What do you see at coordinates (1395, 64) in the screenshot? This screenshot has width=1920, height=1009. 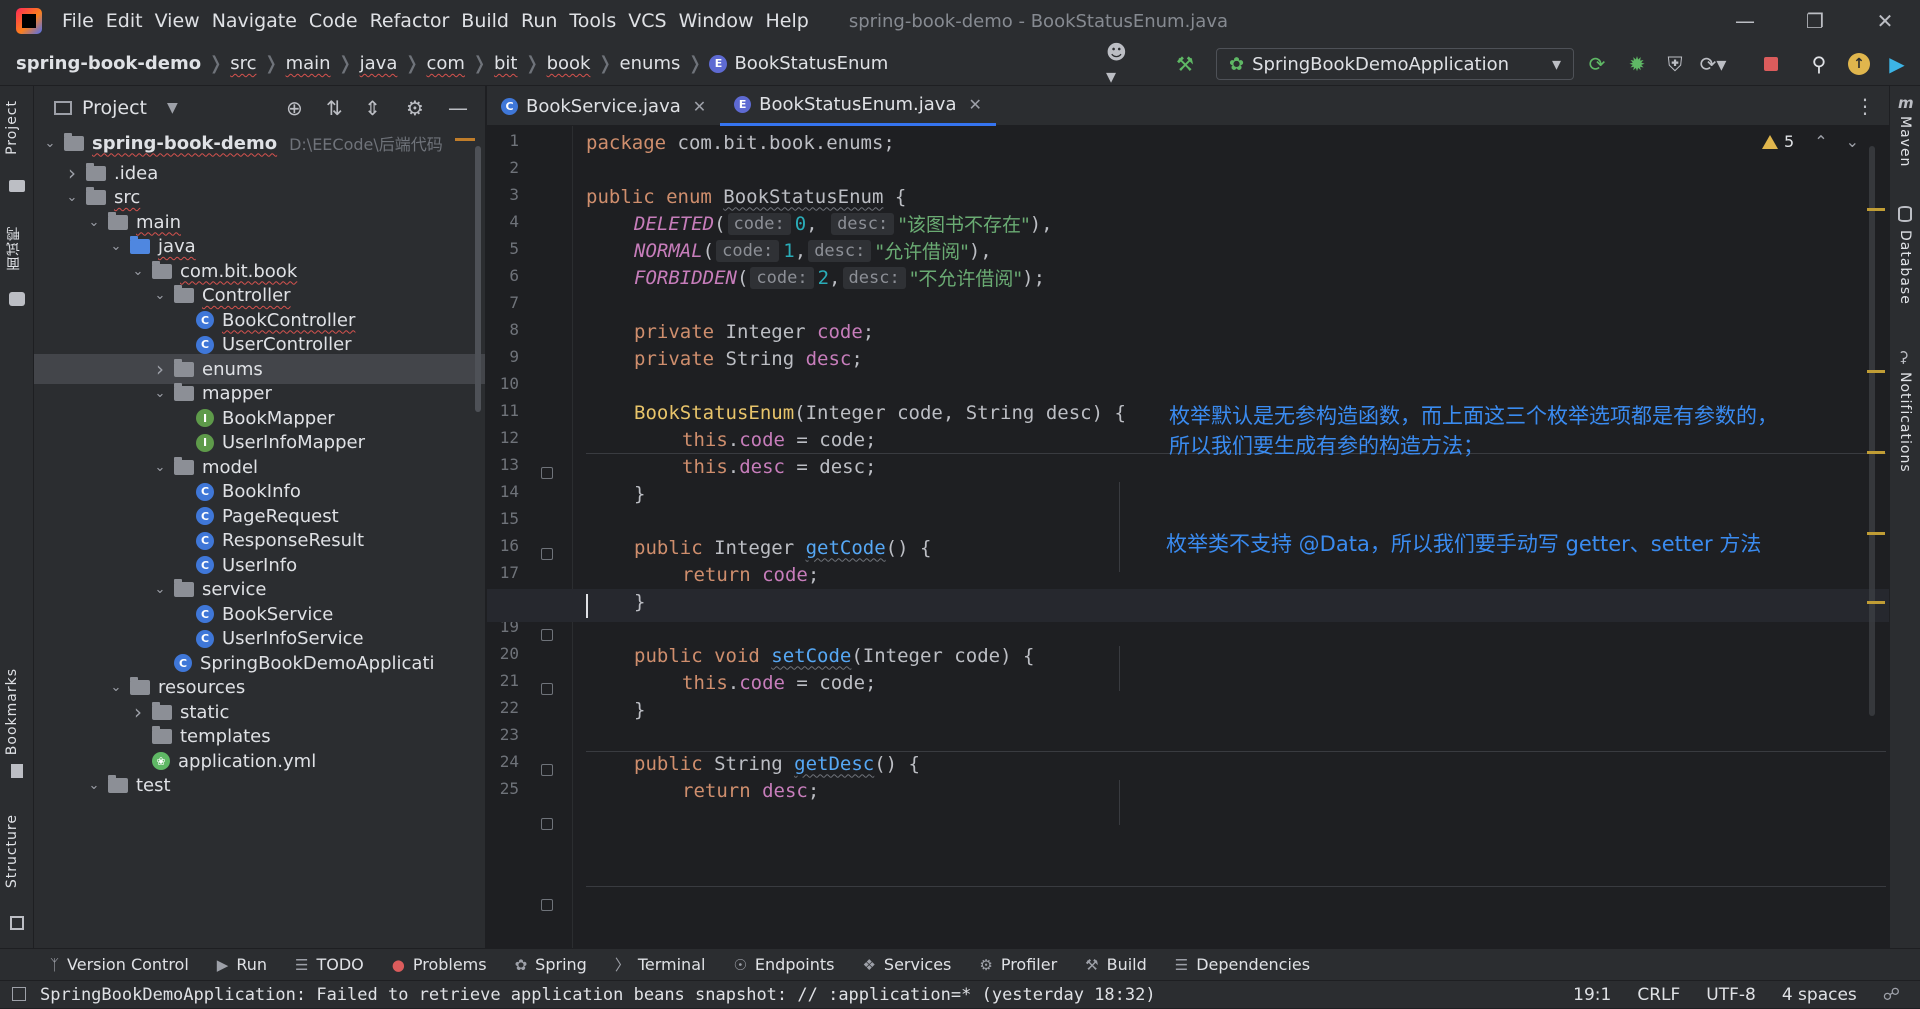 I see `run-configuration-select: ✿ SpringBookDemoApplication ▾` at bounding box center [1395, 64].